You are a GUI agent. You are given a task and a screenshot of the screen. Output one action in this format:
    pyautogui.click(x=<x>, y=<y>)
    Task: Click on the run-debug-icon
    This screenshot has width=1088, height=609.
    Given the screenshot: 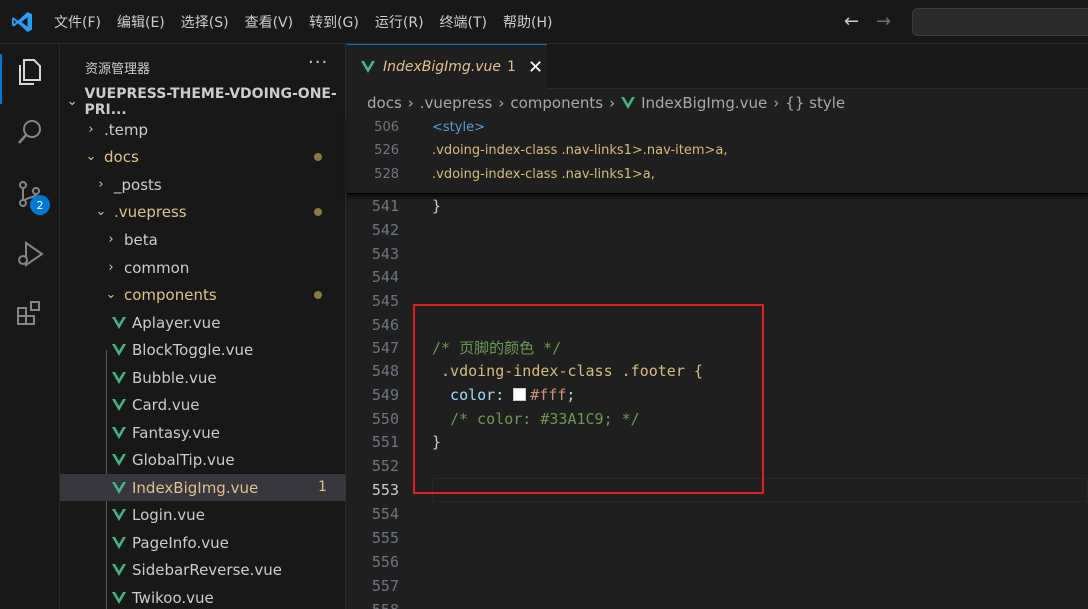 What is the action you would take?
    pyautogui.click(x=30, y=254)
    